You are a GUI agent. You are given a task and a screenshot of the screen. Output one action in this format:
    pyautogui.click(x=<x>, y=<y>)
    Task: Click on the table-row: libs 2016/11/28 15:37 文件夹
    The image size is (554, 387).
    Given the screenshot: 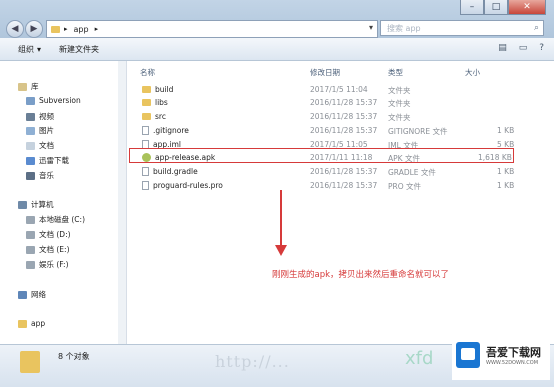 What is the action you would take?
    pyautogui.click(x=337, y=104)
    